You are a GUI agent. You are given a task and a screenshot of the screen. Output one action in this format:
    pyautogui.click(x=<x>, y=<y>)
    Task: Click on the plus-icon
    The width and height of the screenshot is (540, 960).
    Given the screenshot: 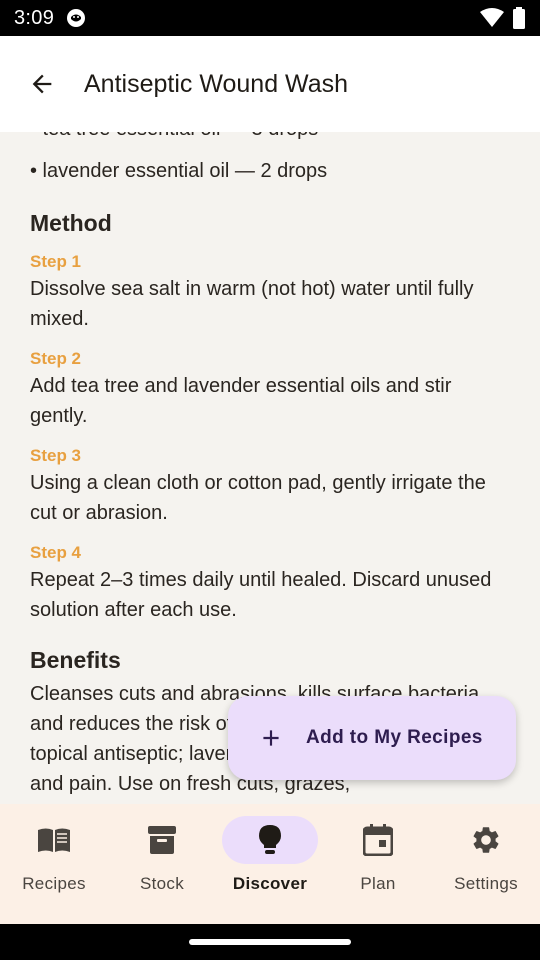 What is the action you would take?
    pyautogui.click(x=271, y=738)
    